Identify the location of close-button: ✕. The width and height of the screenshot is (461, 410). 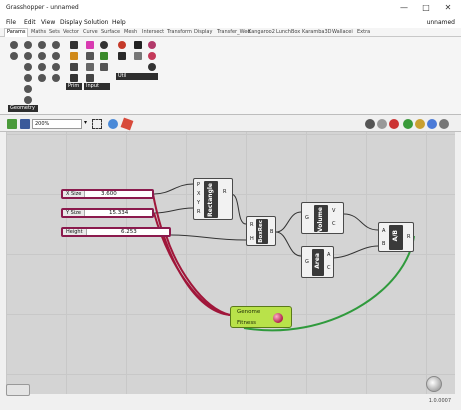
(448, 8).